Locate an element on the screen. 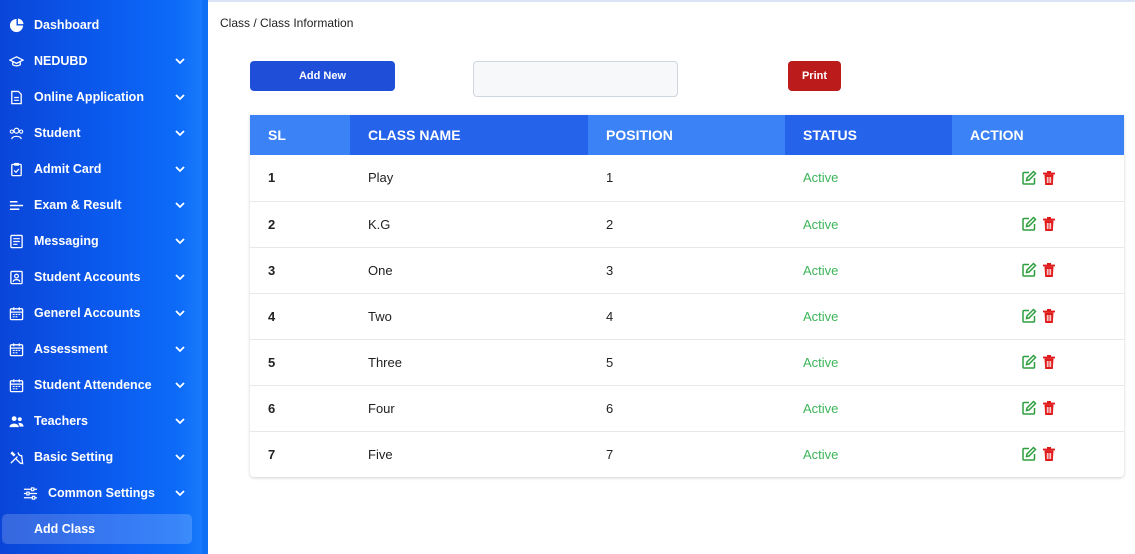 This screenshot has height=554, width=1135. table-row: 2 K.G 2 Active is located at coordinates (687, 224).